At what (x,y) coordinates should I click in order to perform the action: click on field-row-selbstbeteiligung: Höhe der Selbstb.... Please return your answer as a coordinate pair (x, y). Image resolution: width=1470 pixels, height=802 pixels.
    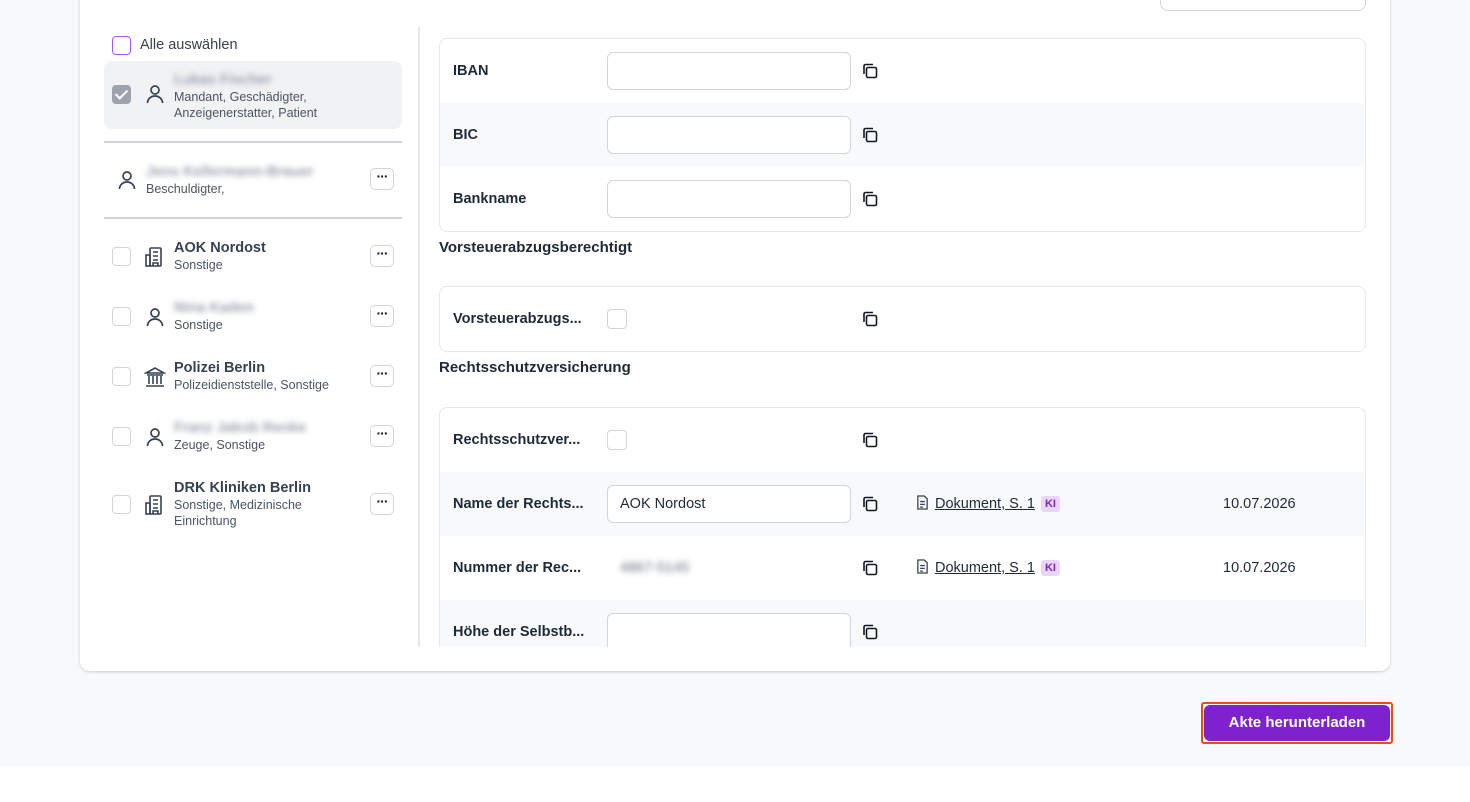
    Looking at the image, I should click on (902, 623).